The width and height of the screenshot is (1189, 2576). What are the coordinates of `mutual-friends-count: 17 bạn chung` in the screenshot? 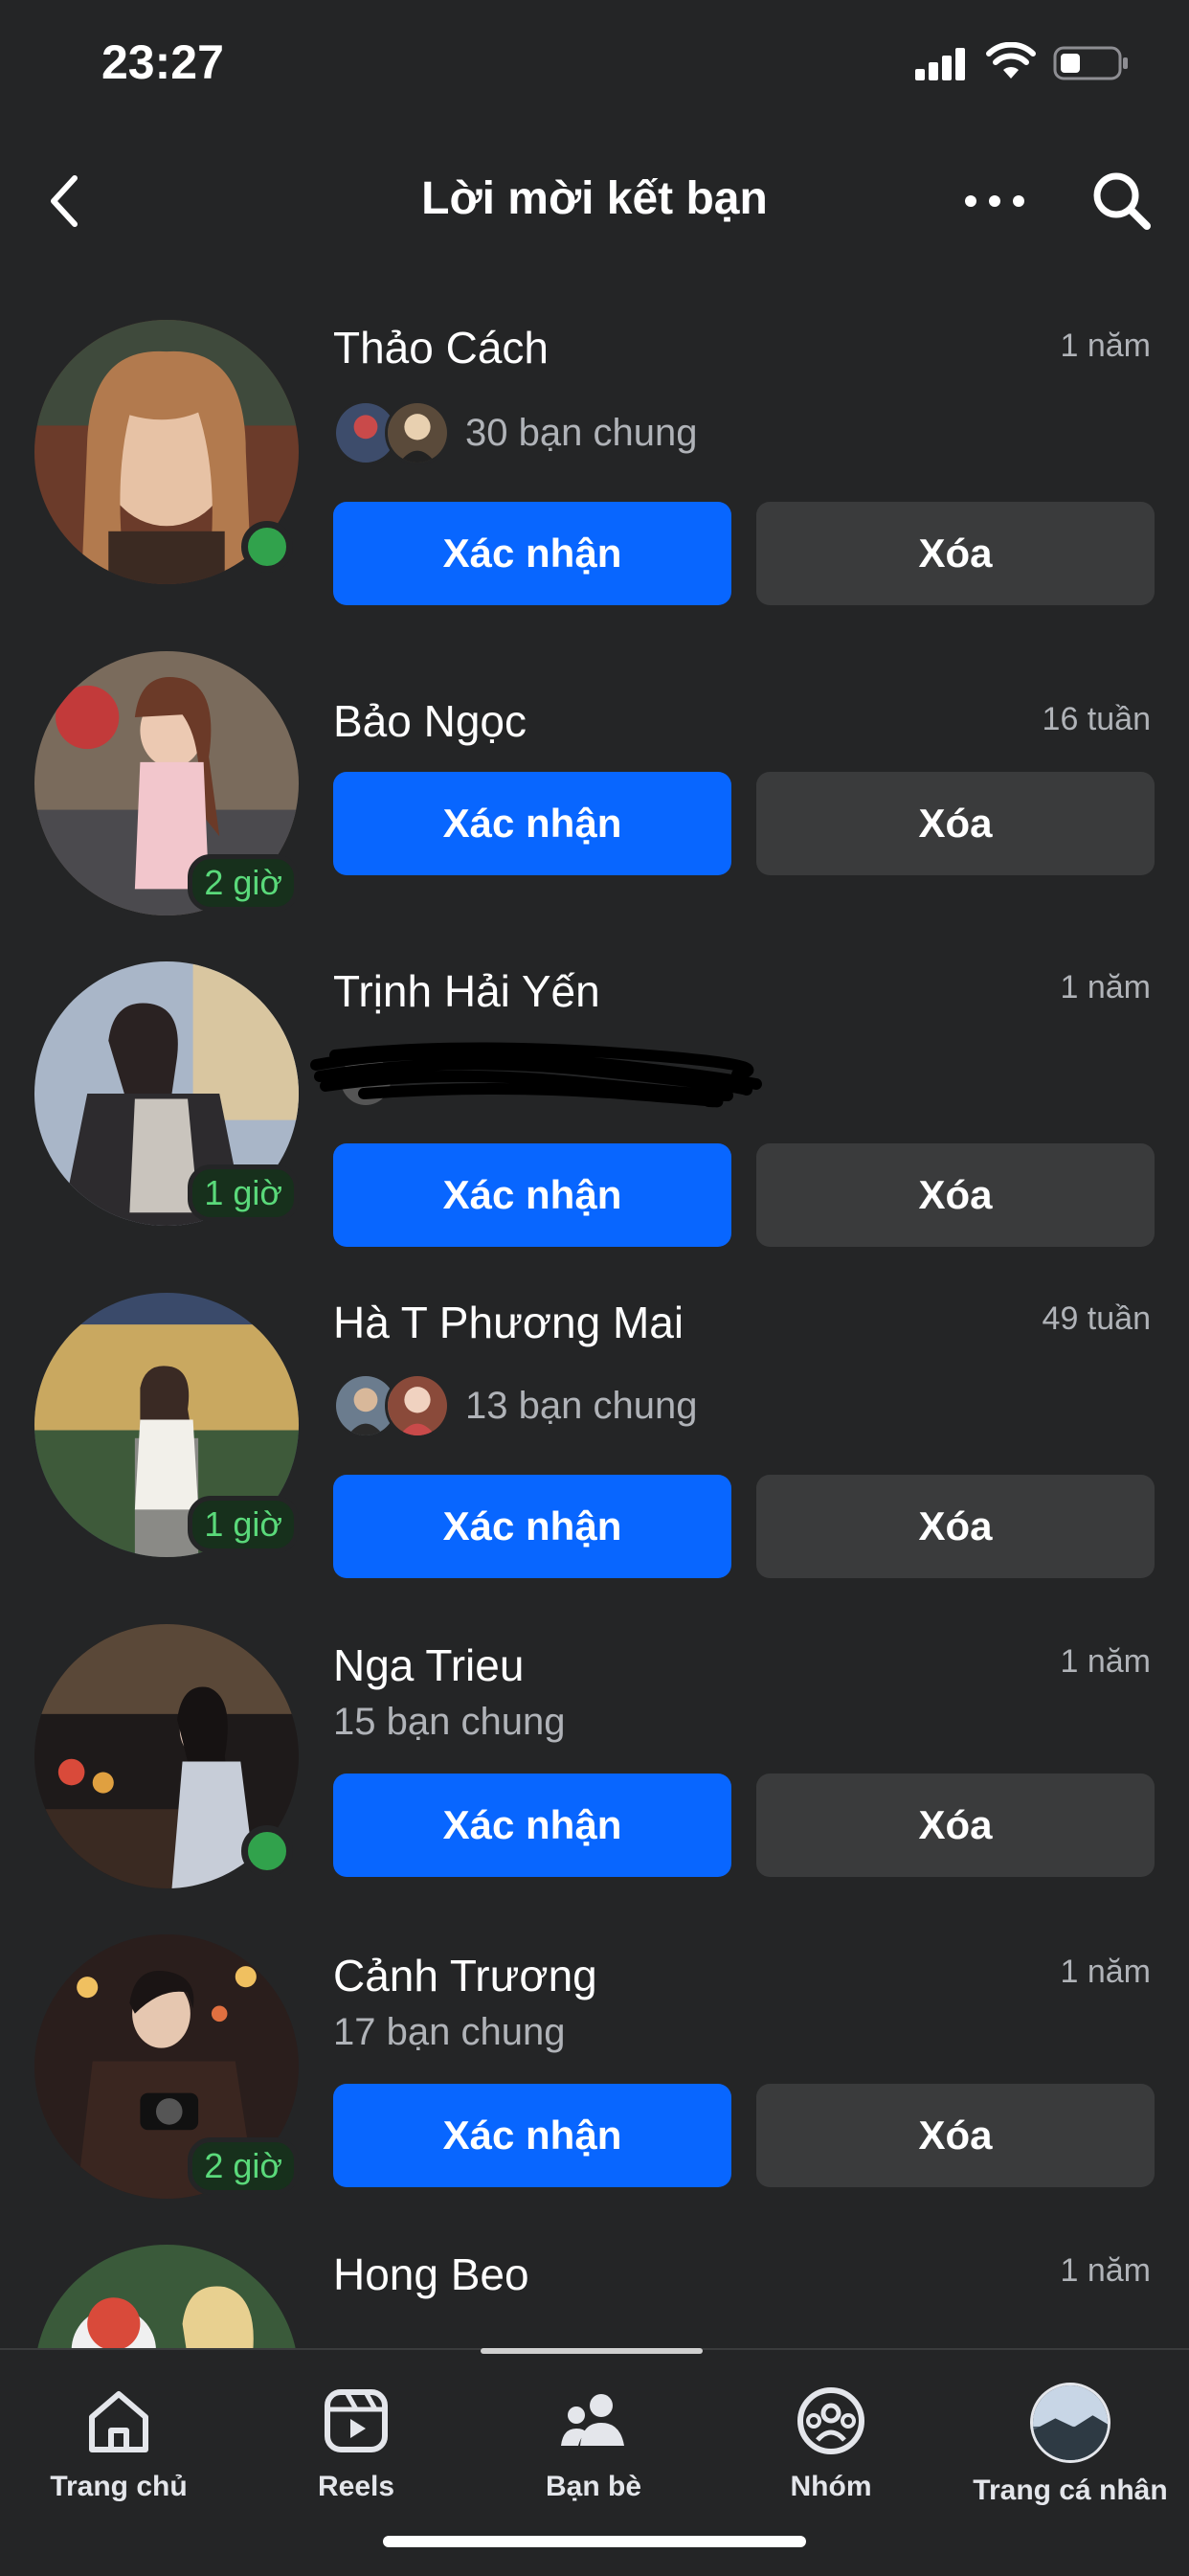 It's located at (449, 2032).